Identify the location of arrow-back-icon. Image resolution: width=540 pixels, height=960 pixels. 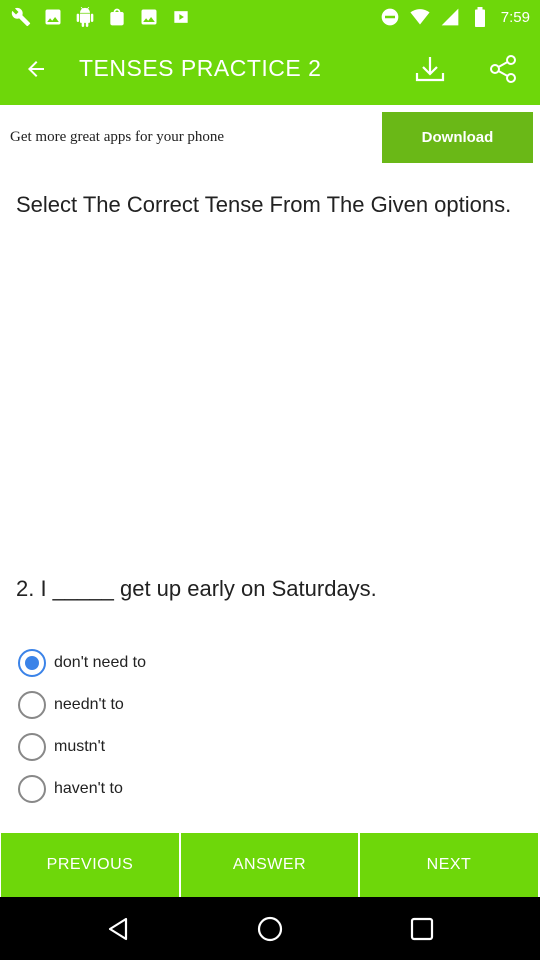
(36, 69).